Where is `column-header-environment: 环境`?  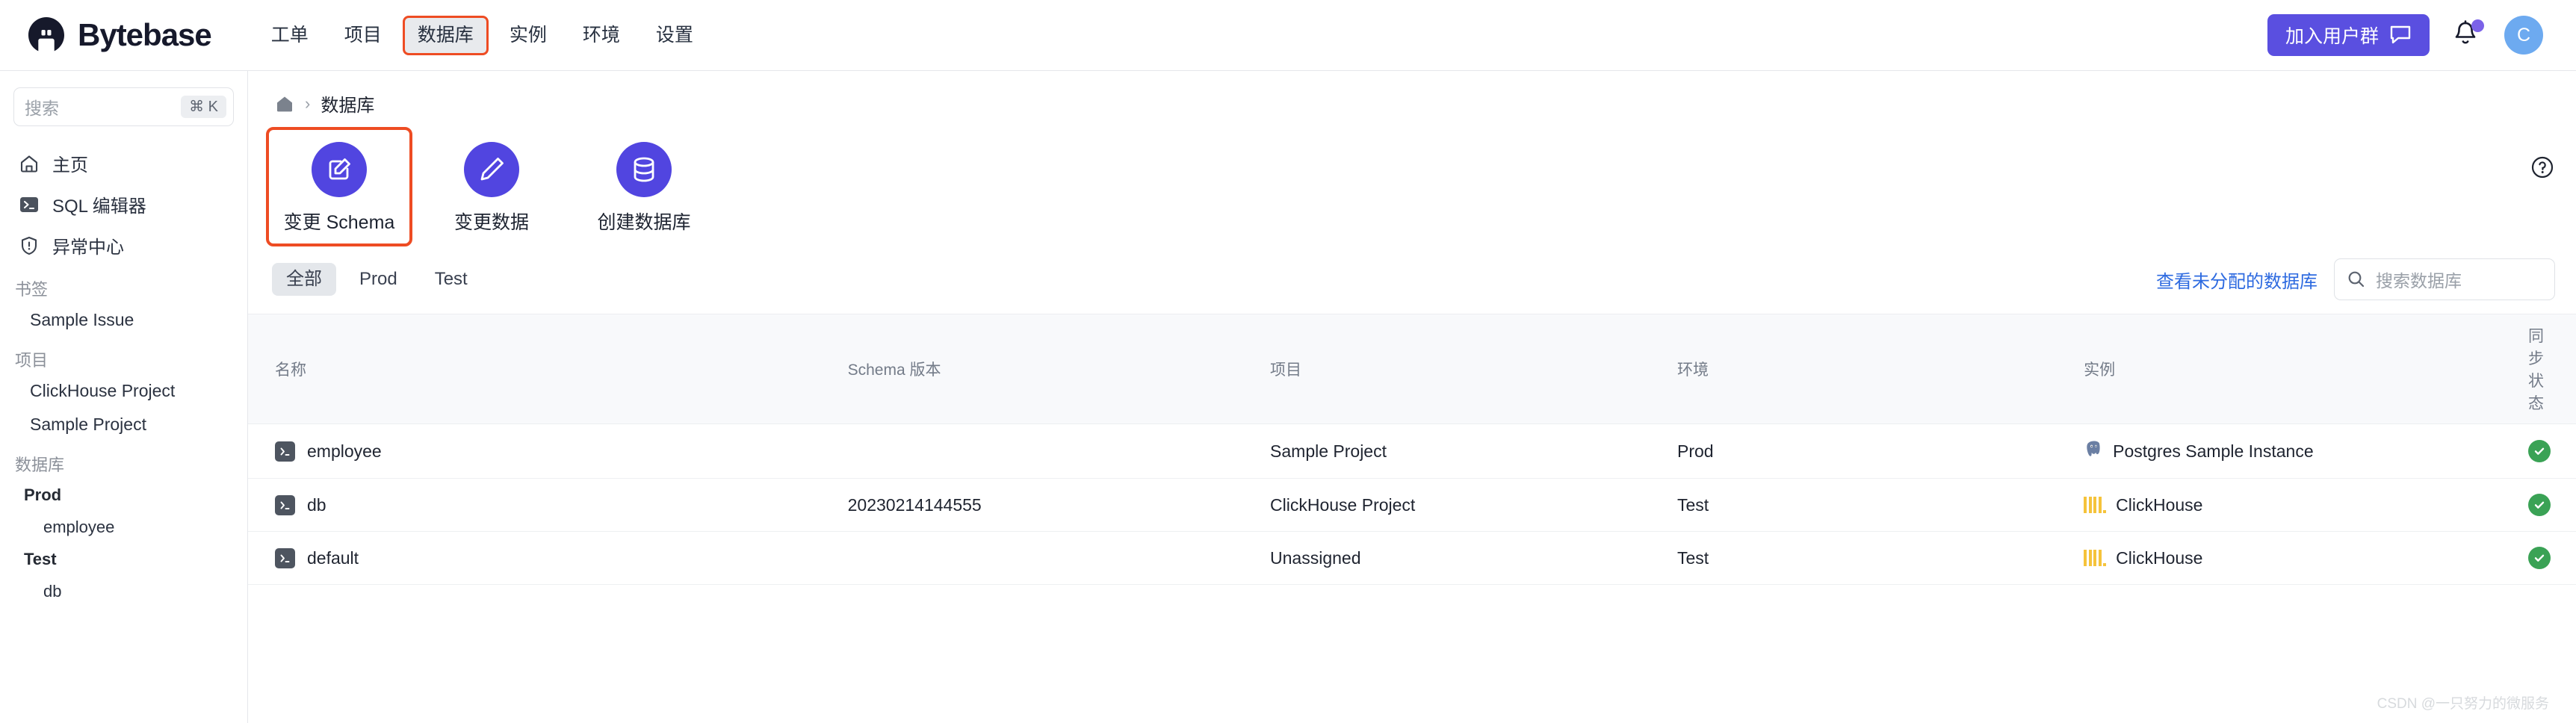
column-header-environment: 环境 is located at coordinates (1880, 369).